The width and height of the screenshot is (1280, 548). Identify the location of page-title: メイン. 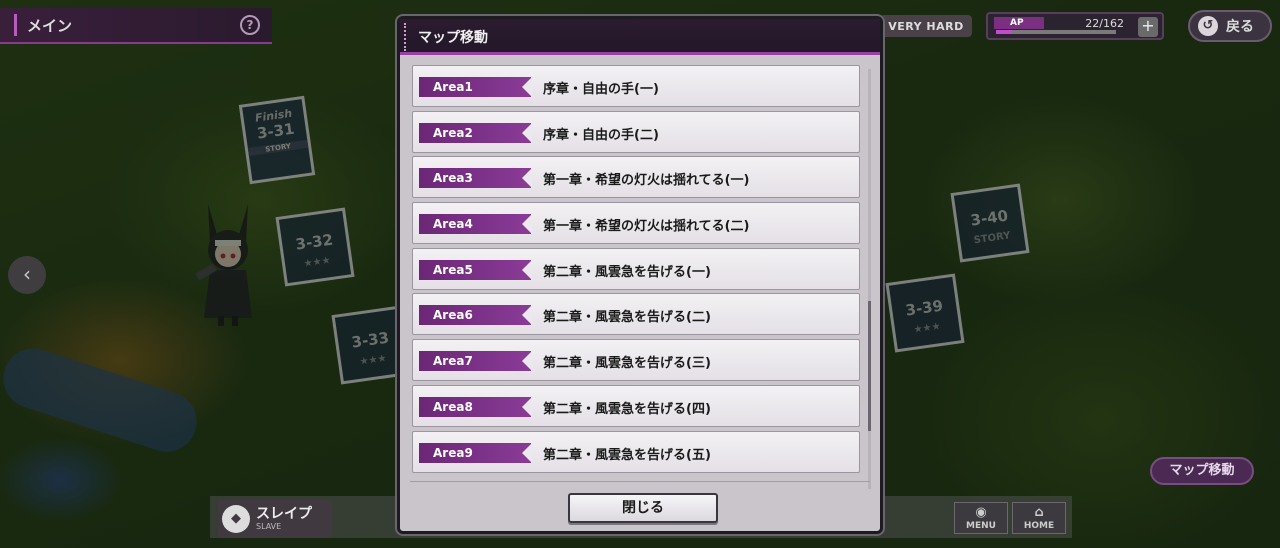
(50, 25).